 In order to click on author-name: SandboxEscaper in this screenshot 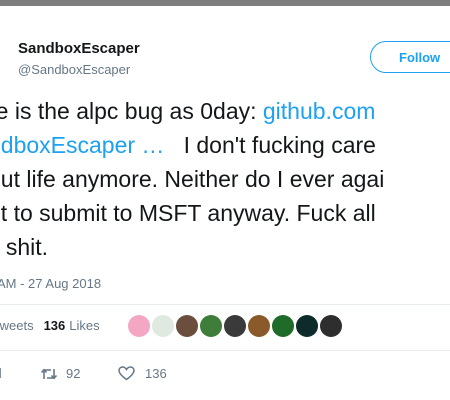, I will do `click(79, 48)`.